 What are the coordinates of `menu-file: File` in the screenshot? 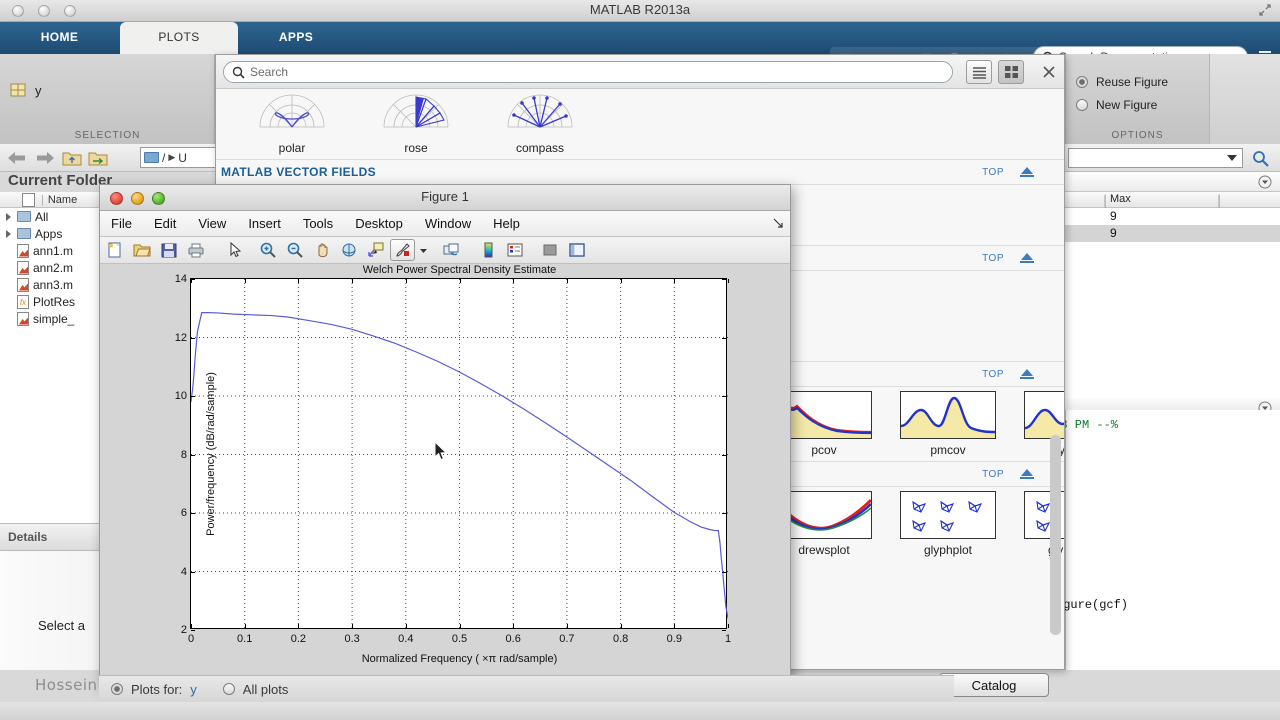 It's located at (121, 223).